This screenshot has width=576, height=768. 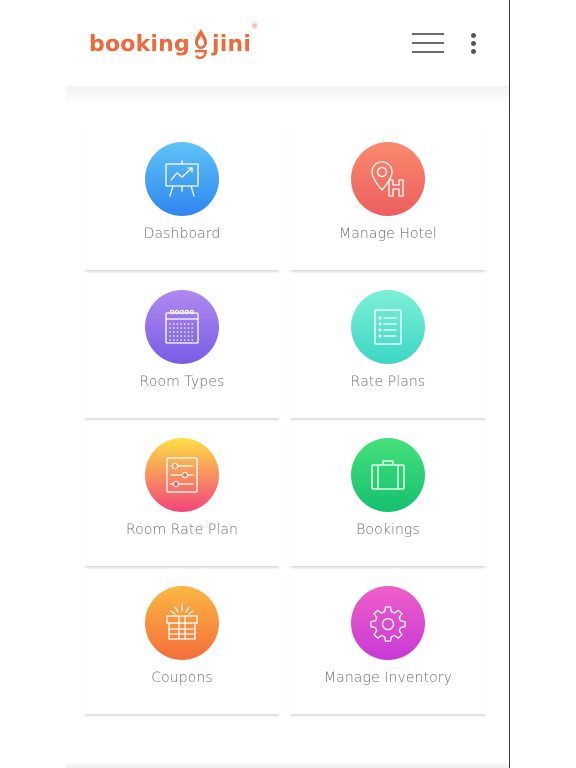 I want to click on screen-edge-divider, so click(x=509, y=384).